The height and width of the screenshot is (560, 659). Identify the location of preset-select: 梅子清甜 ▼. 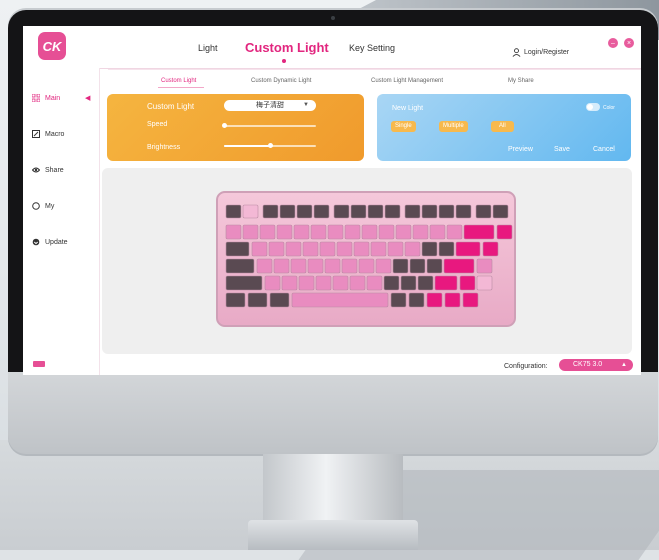
(270, 105).